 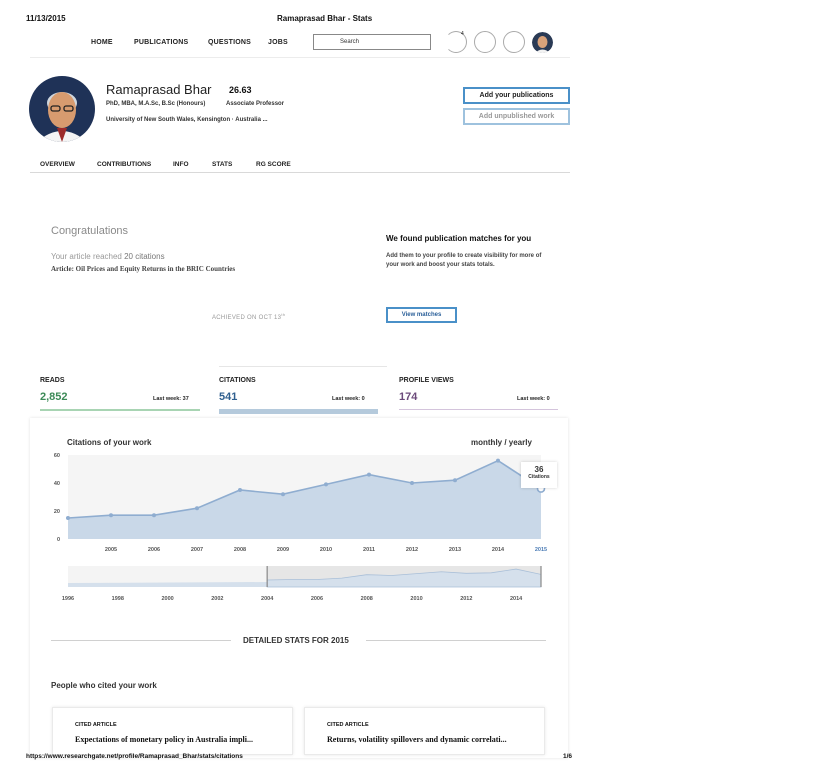 I want to click on x-tick-label: 2014, so click(x=498, y=550).